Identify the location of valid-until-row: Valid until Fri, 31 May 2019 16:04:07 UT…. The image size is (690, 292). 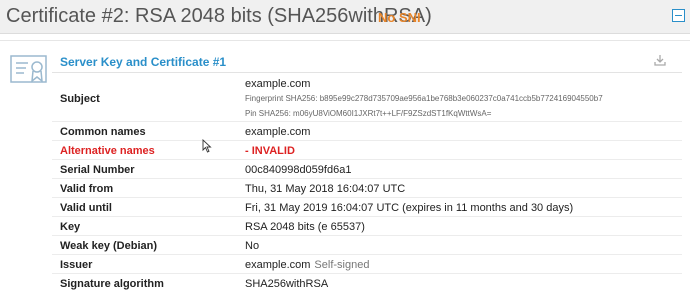
(367, 208).